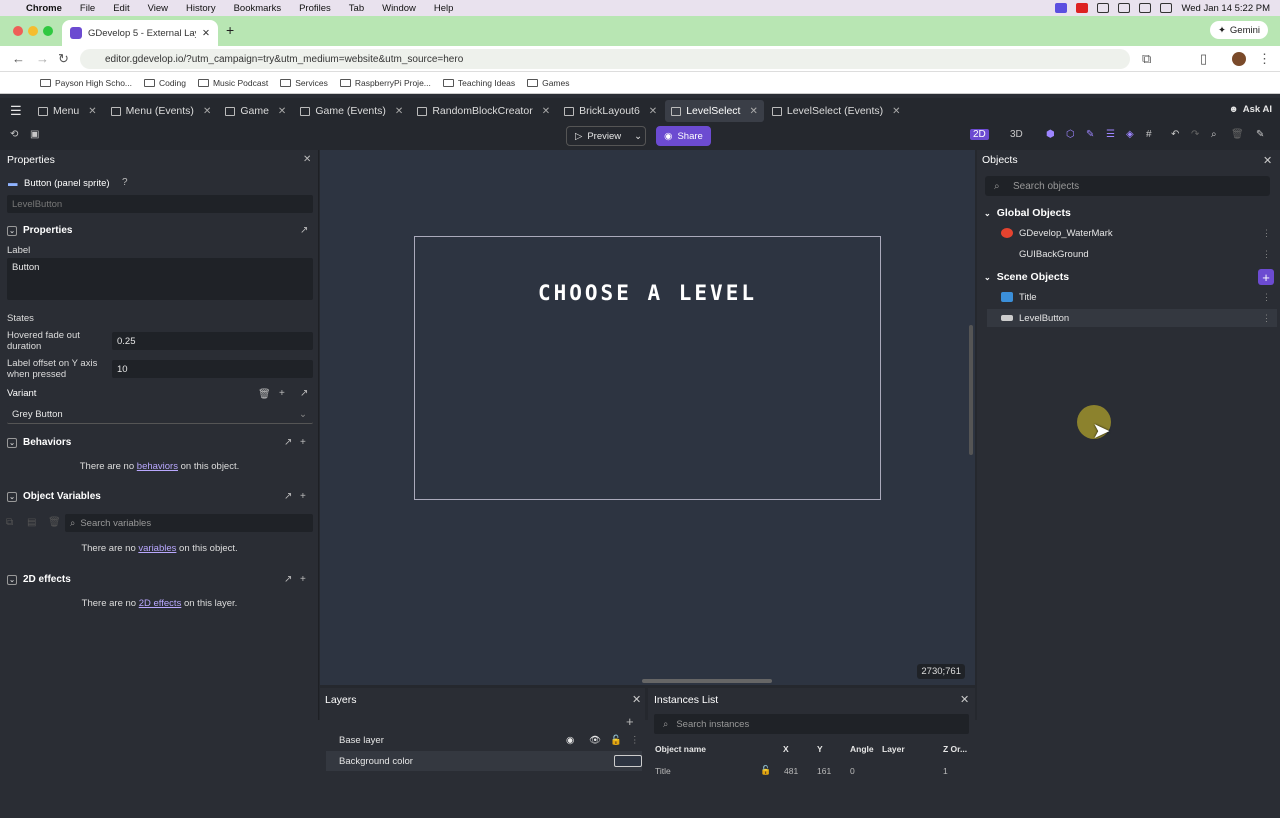 The height and width of the screenshot is (818, 1280). Describe the element at coordinates (160, 279) in the screenshot. I see `label-textarea: Button` at that location.